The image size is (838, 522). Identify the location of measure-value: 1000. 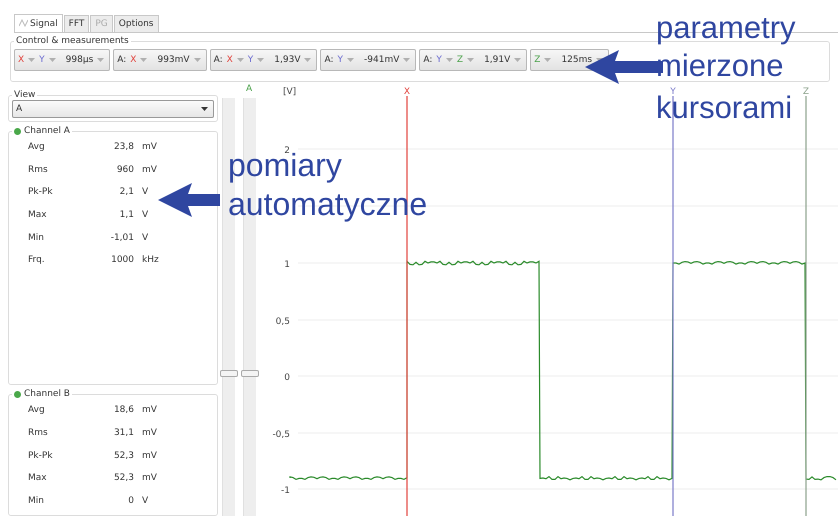
(122, 260).